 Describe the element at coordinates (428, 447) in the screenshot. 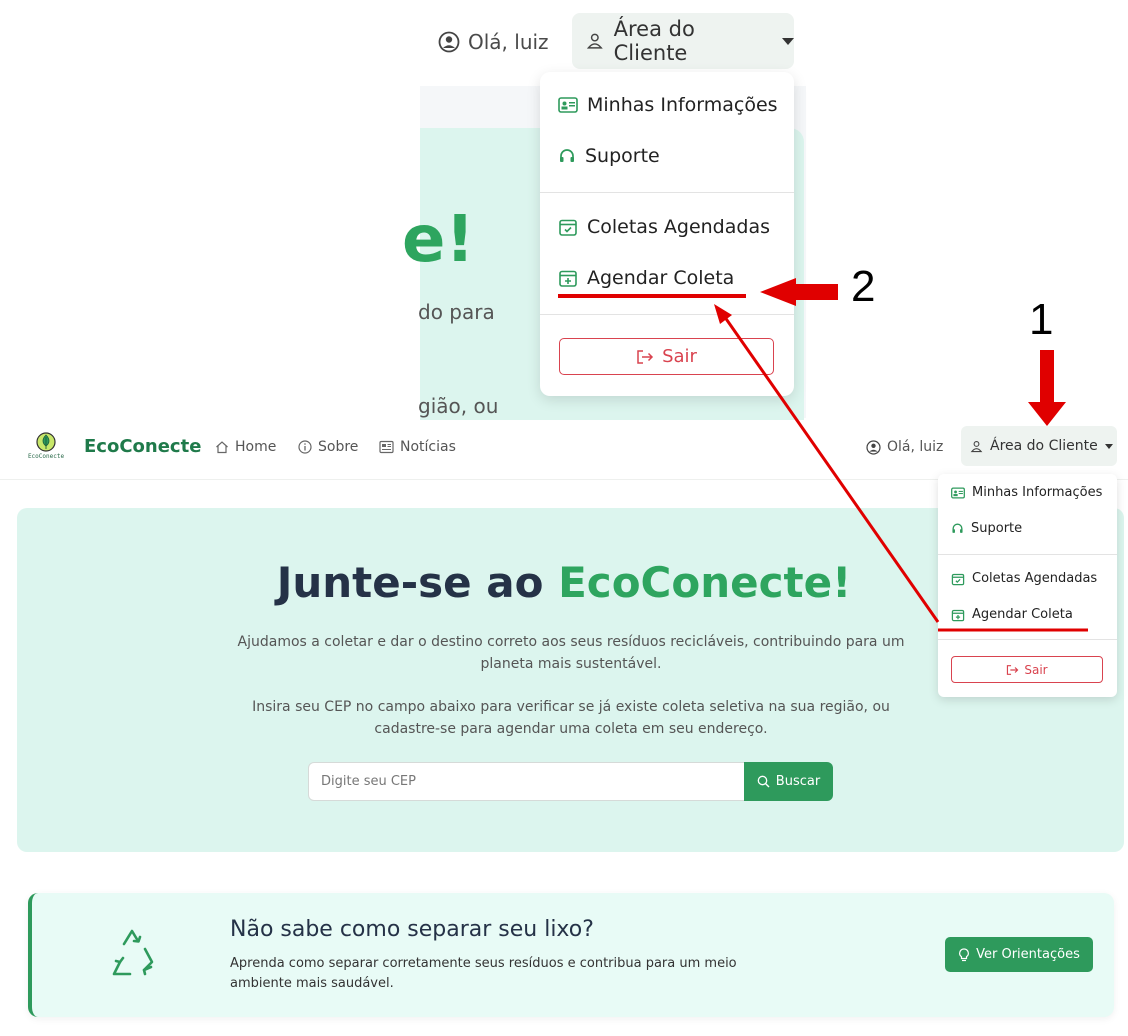

I see `nav-link-label: Notícias` at that location.